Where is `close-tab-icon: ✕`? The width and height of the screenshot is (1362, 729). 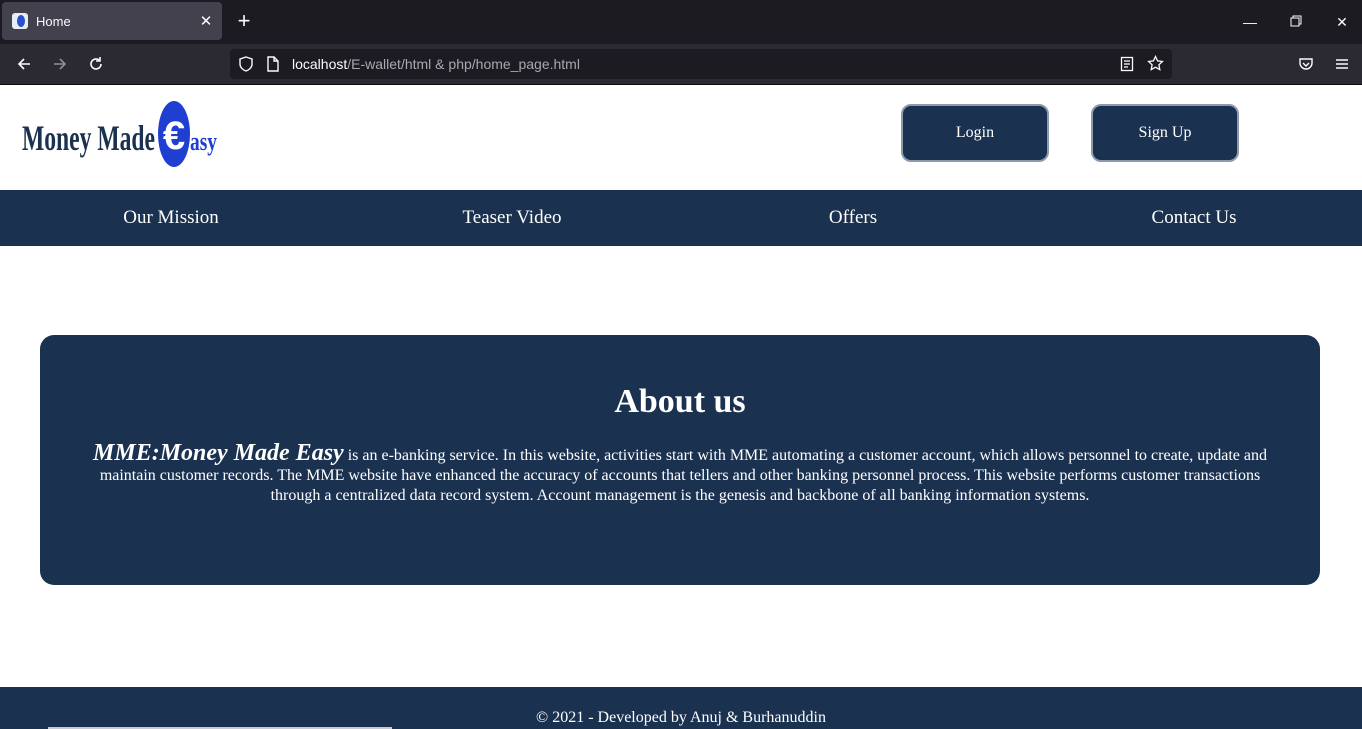 close-tab-icon: ✕ is located at coordinates (206, 21).